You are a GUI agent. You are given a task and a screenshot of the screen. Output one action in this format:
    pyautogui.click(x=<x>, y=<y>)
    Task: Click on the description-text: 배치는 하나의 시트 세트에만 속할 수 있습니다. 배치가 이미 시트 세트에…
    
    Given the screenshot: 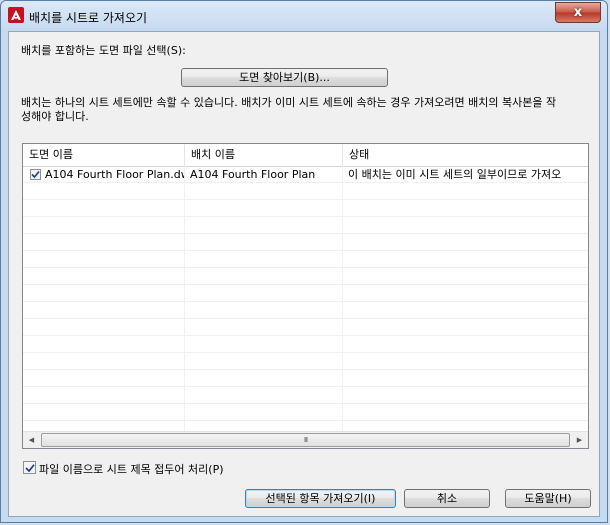 What is the action you would take?
    pyautogui.click(x=289, y=109)
    